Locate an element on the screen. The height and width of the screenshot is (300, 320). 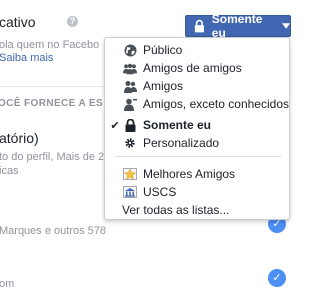
friends-of-friends-icon is located at coordinates (130, 68).